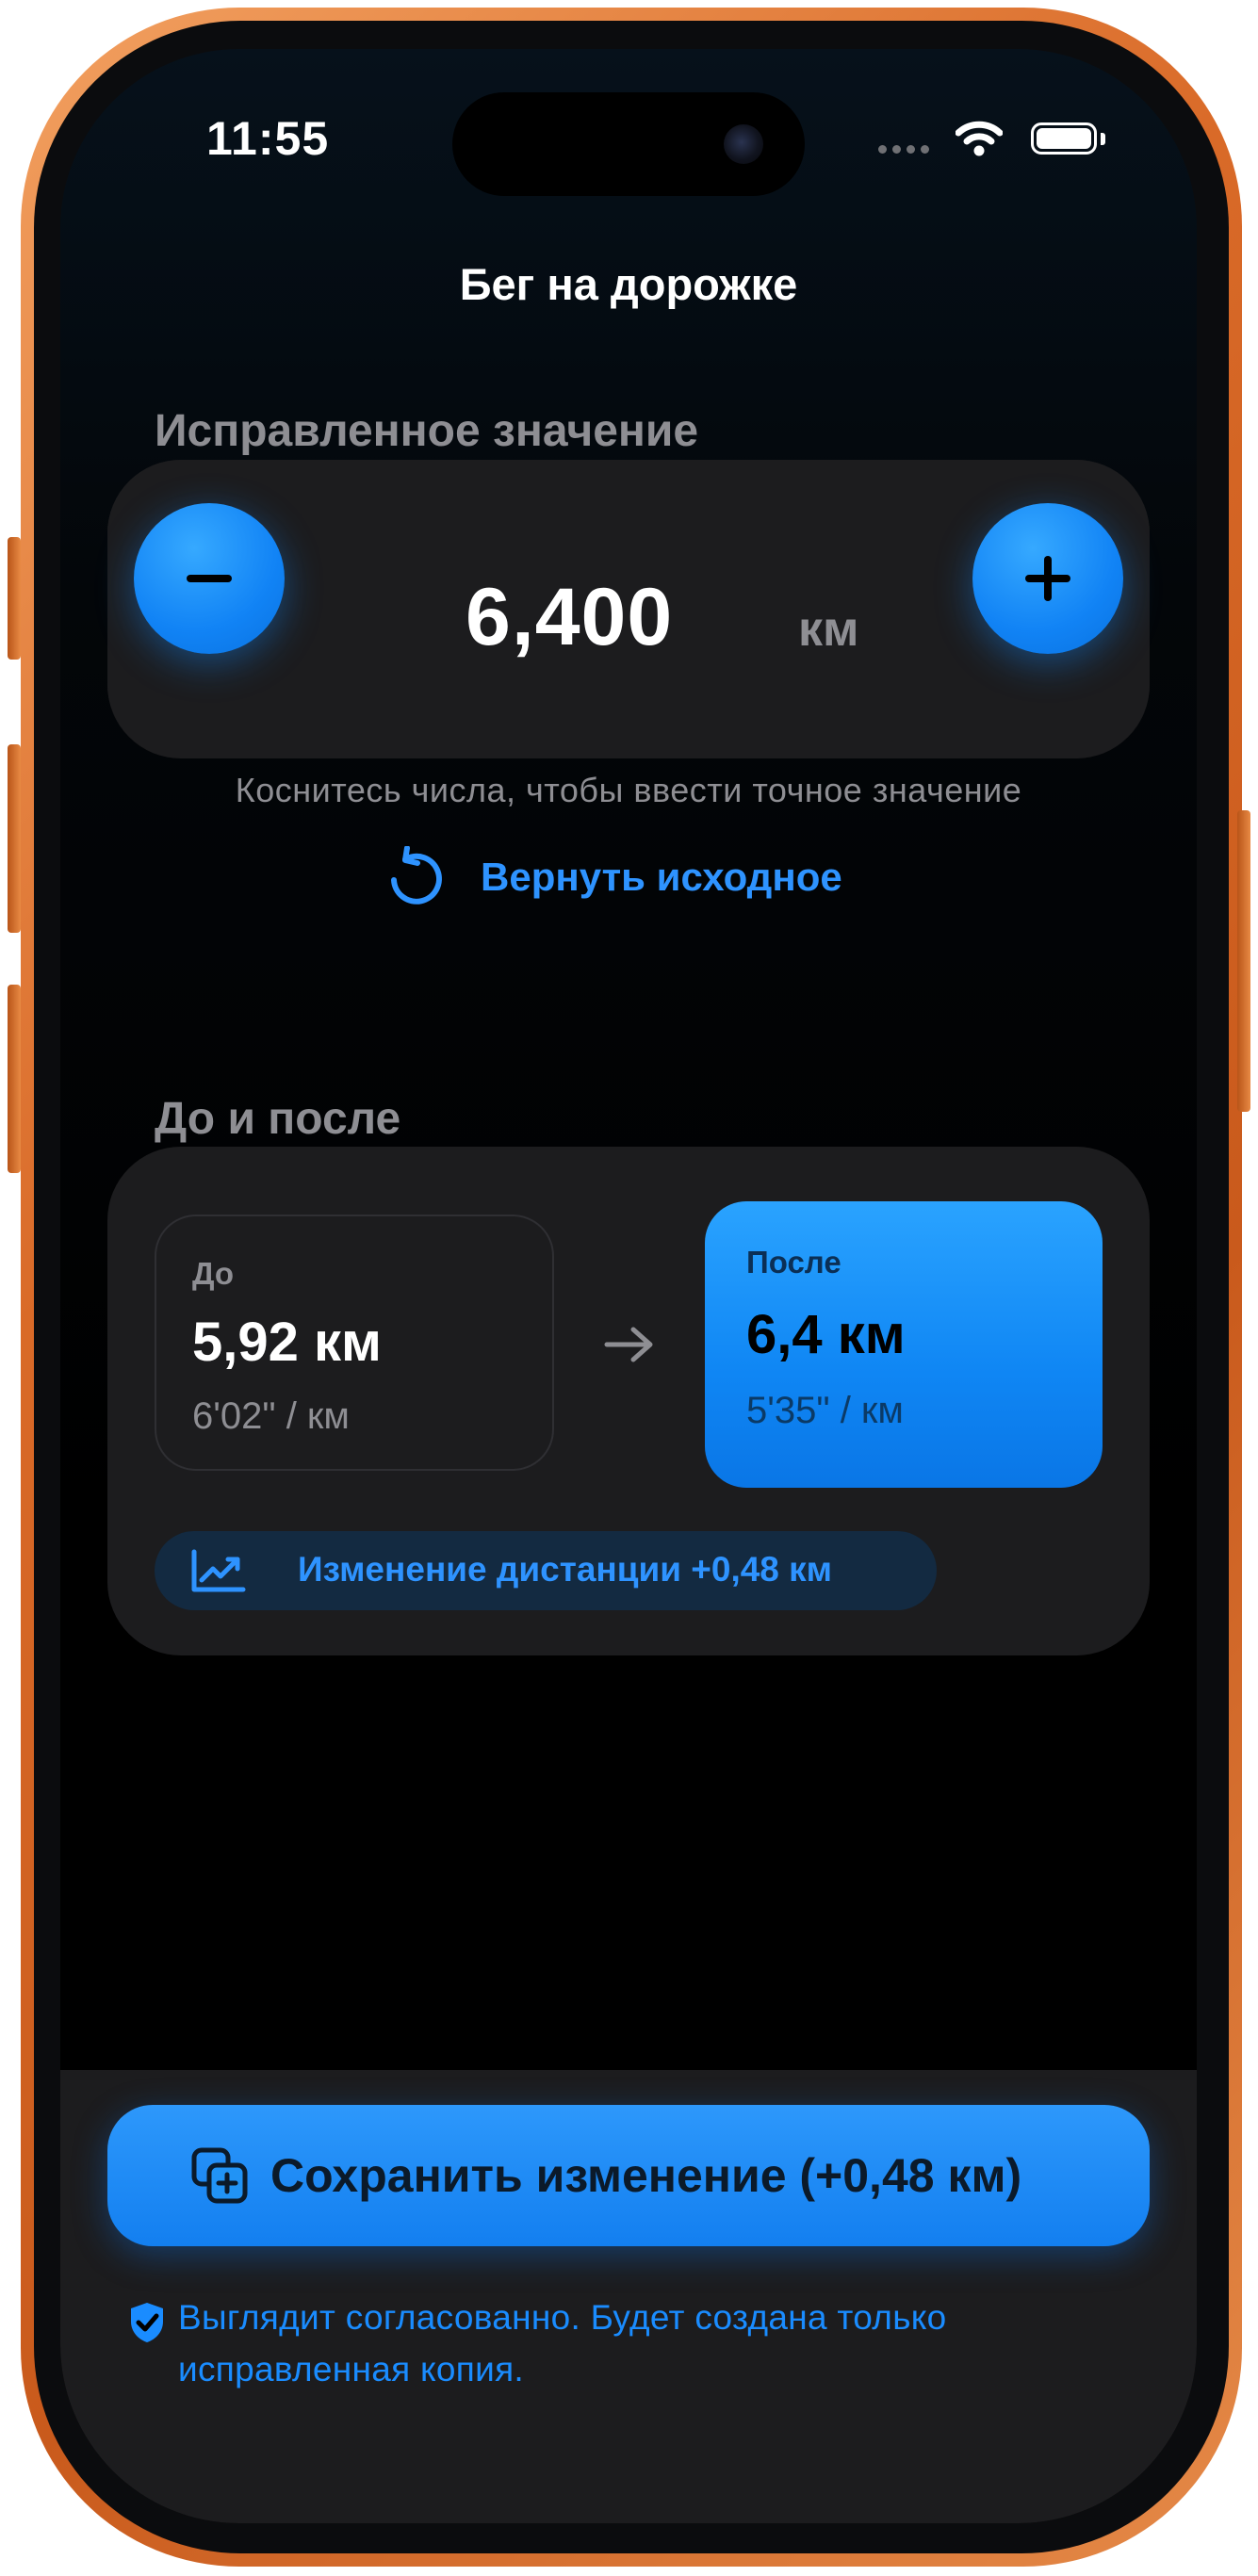 Image resolution: width=1258 pixels, height=2576 pixels. I want to click on after-pace: 5'35" / км, so click(825, 1410).